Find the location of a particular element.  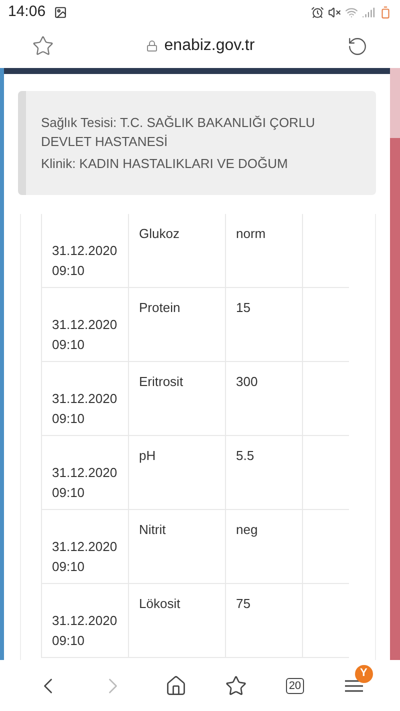

result-cell: 5.5 is located at coordinates (245, 455).